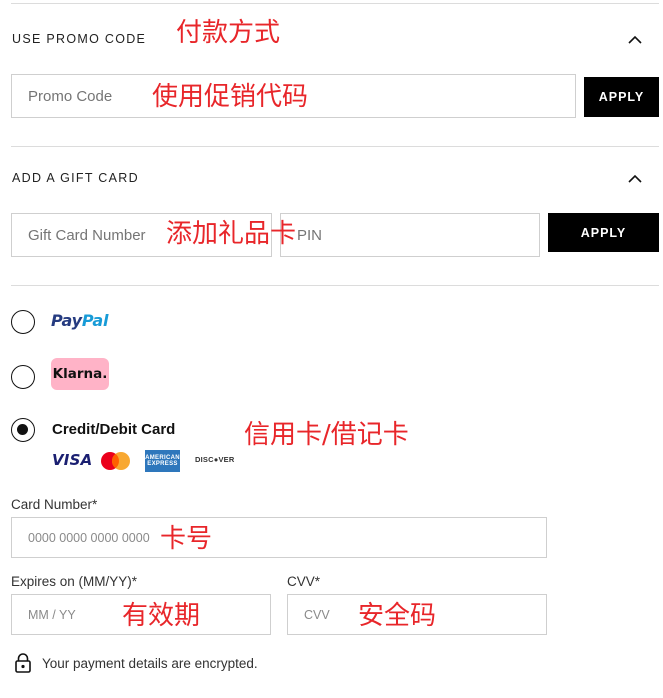 The width and height of the screenshot is (663, 698). I want to click on secure-note, so click(23, 665).